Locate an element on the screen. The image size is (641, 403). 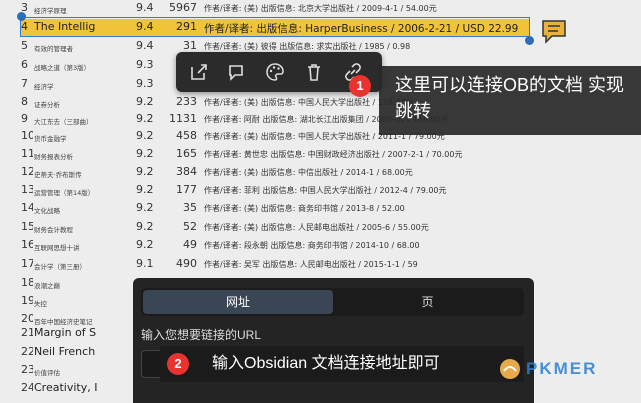
palette-icon is located at coordinates (275, 72).